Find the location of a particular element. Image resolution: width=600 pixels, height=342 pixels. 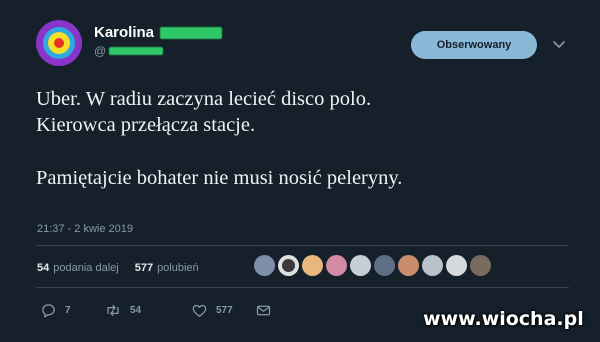

like-count: 577 is located at coordinates (224, 310).